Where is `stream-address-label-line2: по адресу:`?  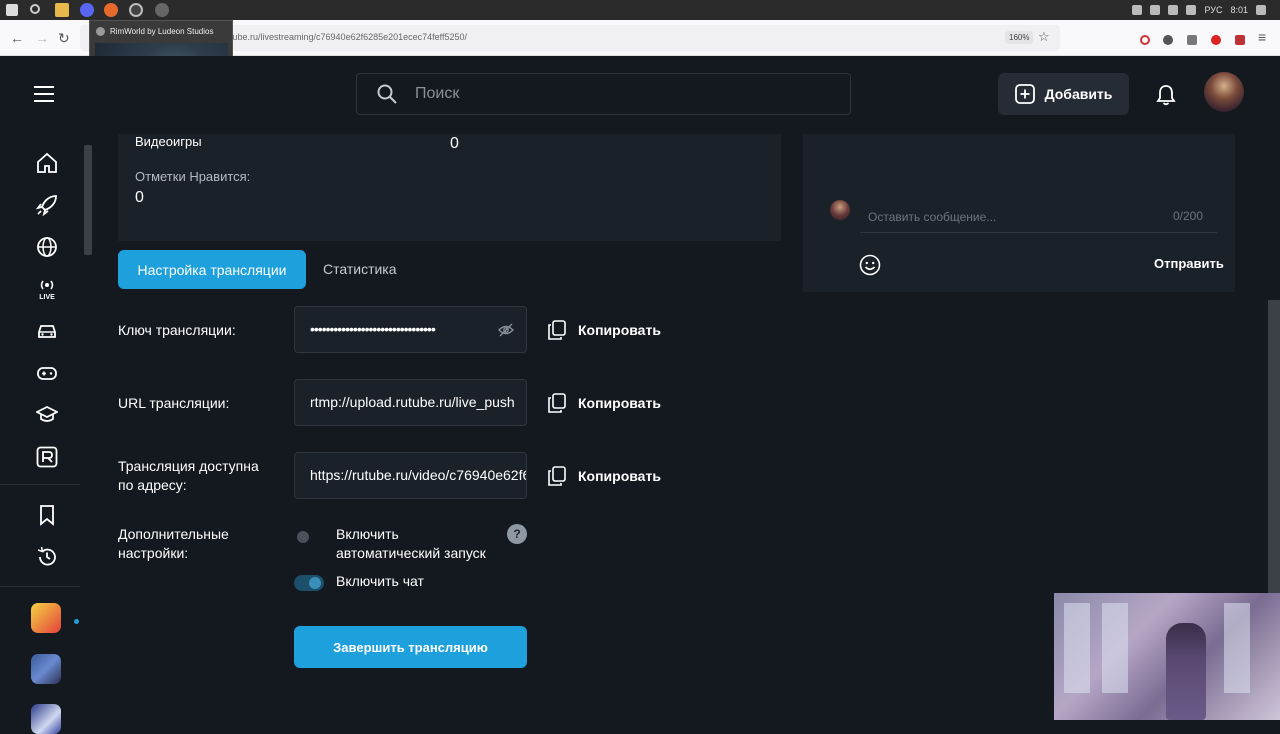
stream-address-label-line2: по адресу: is located at coordinates (152, 485).